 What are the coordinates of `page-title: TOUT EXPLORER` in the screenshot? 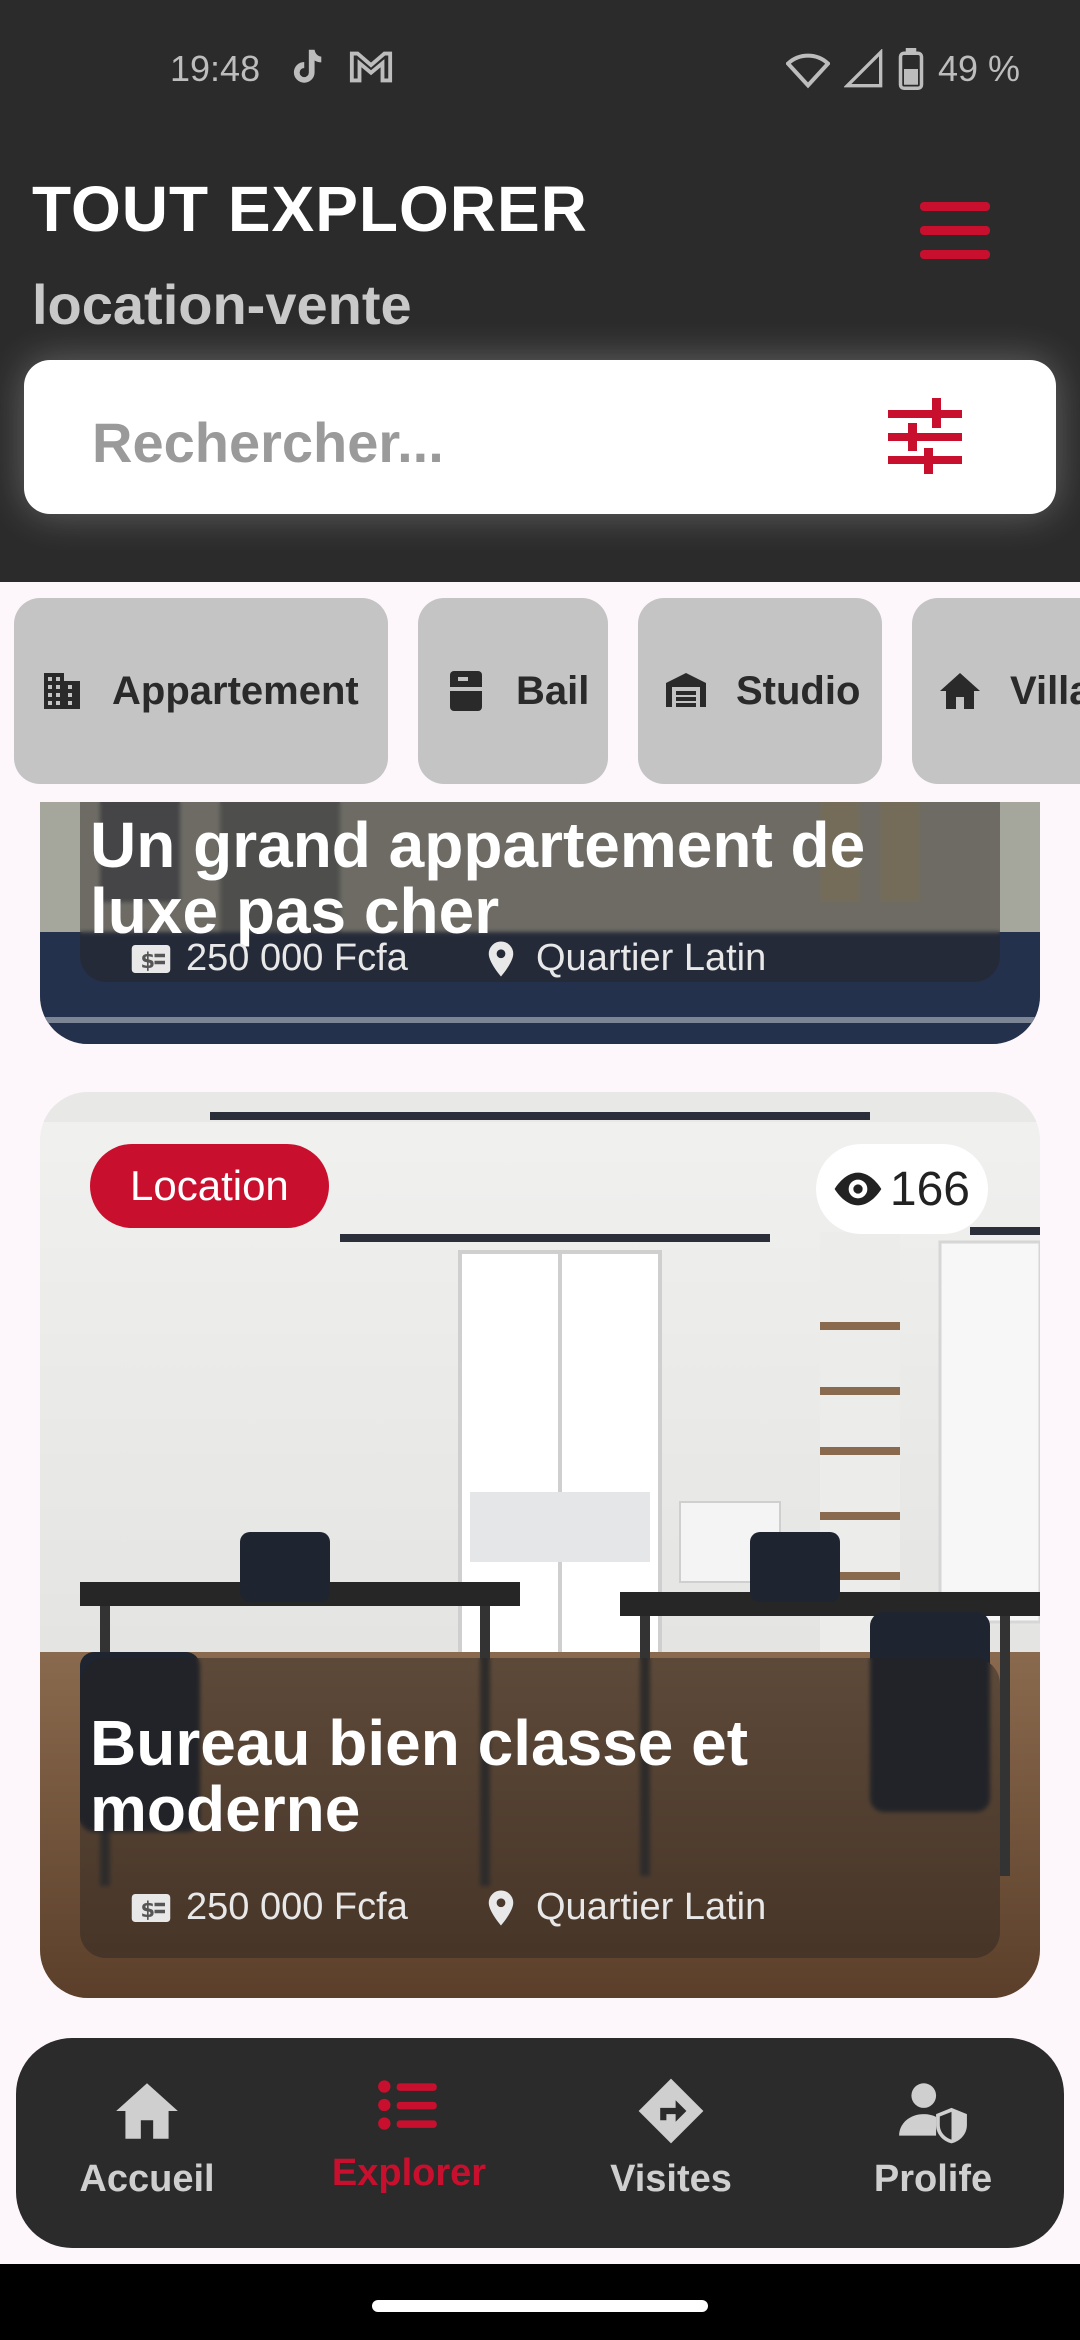 It's located at (310, 209).